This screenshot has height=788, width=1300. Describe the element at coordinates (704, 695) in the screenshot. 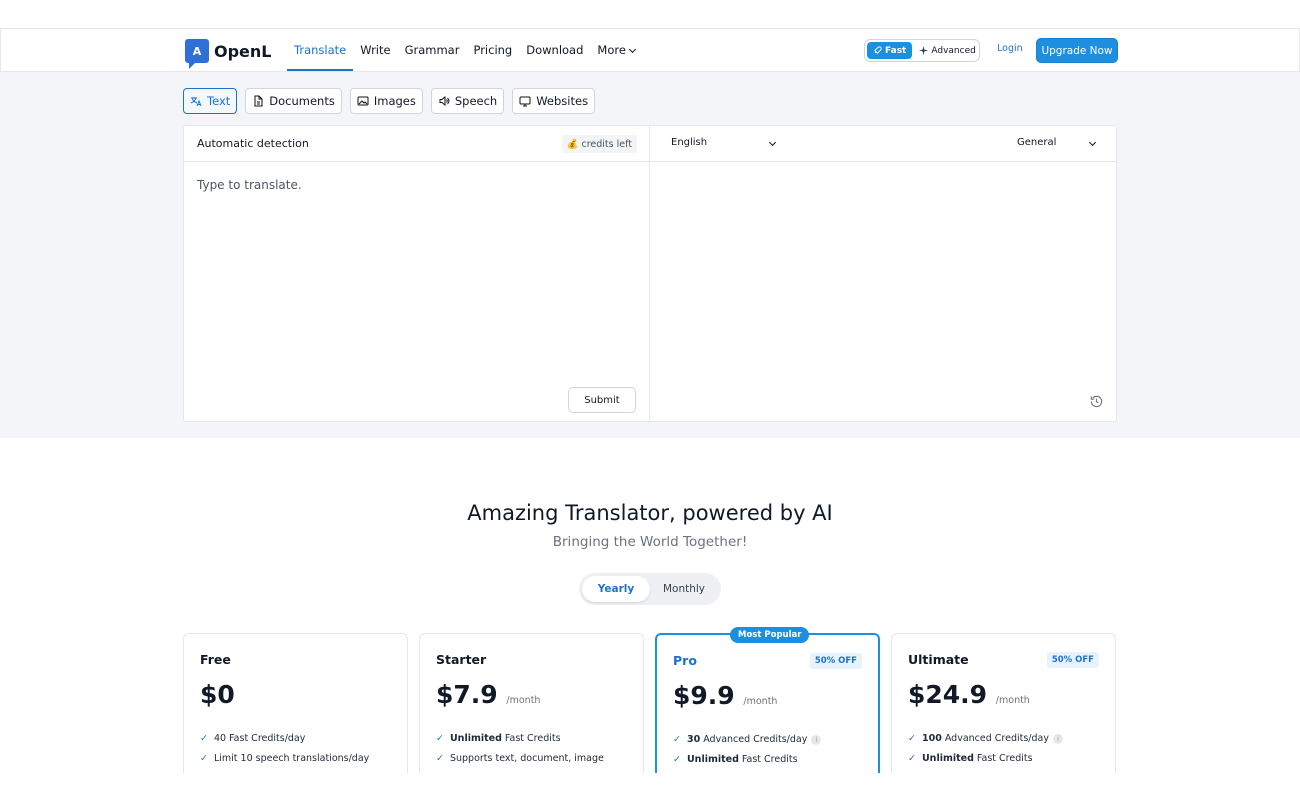

I see `plan-price-value: $9.9` at that location.